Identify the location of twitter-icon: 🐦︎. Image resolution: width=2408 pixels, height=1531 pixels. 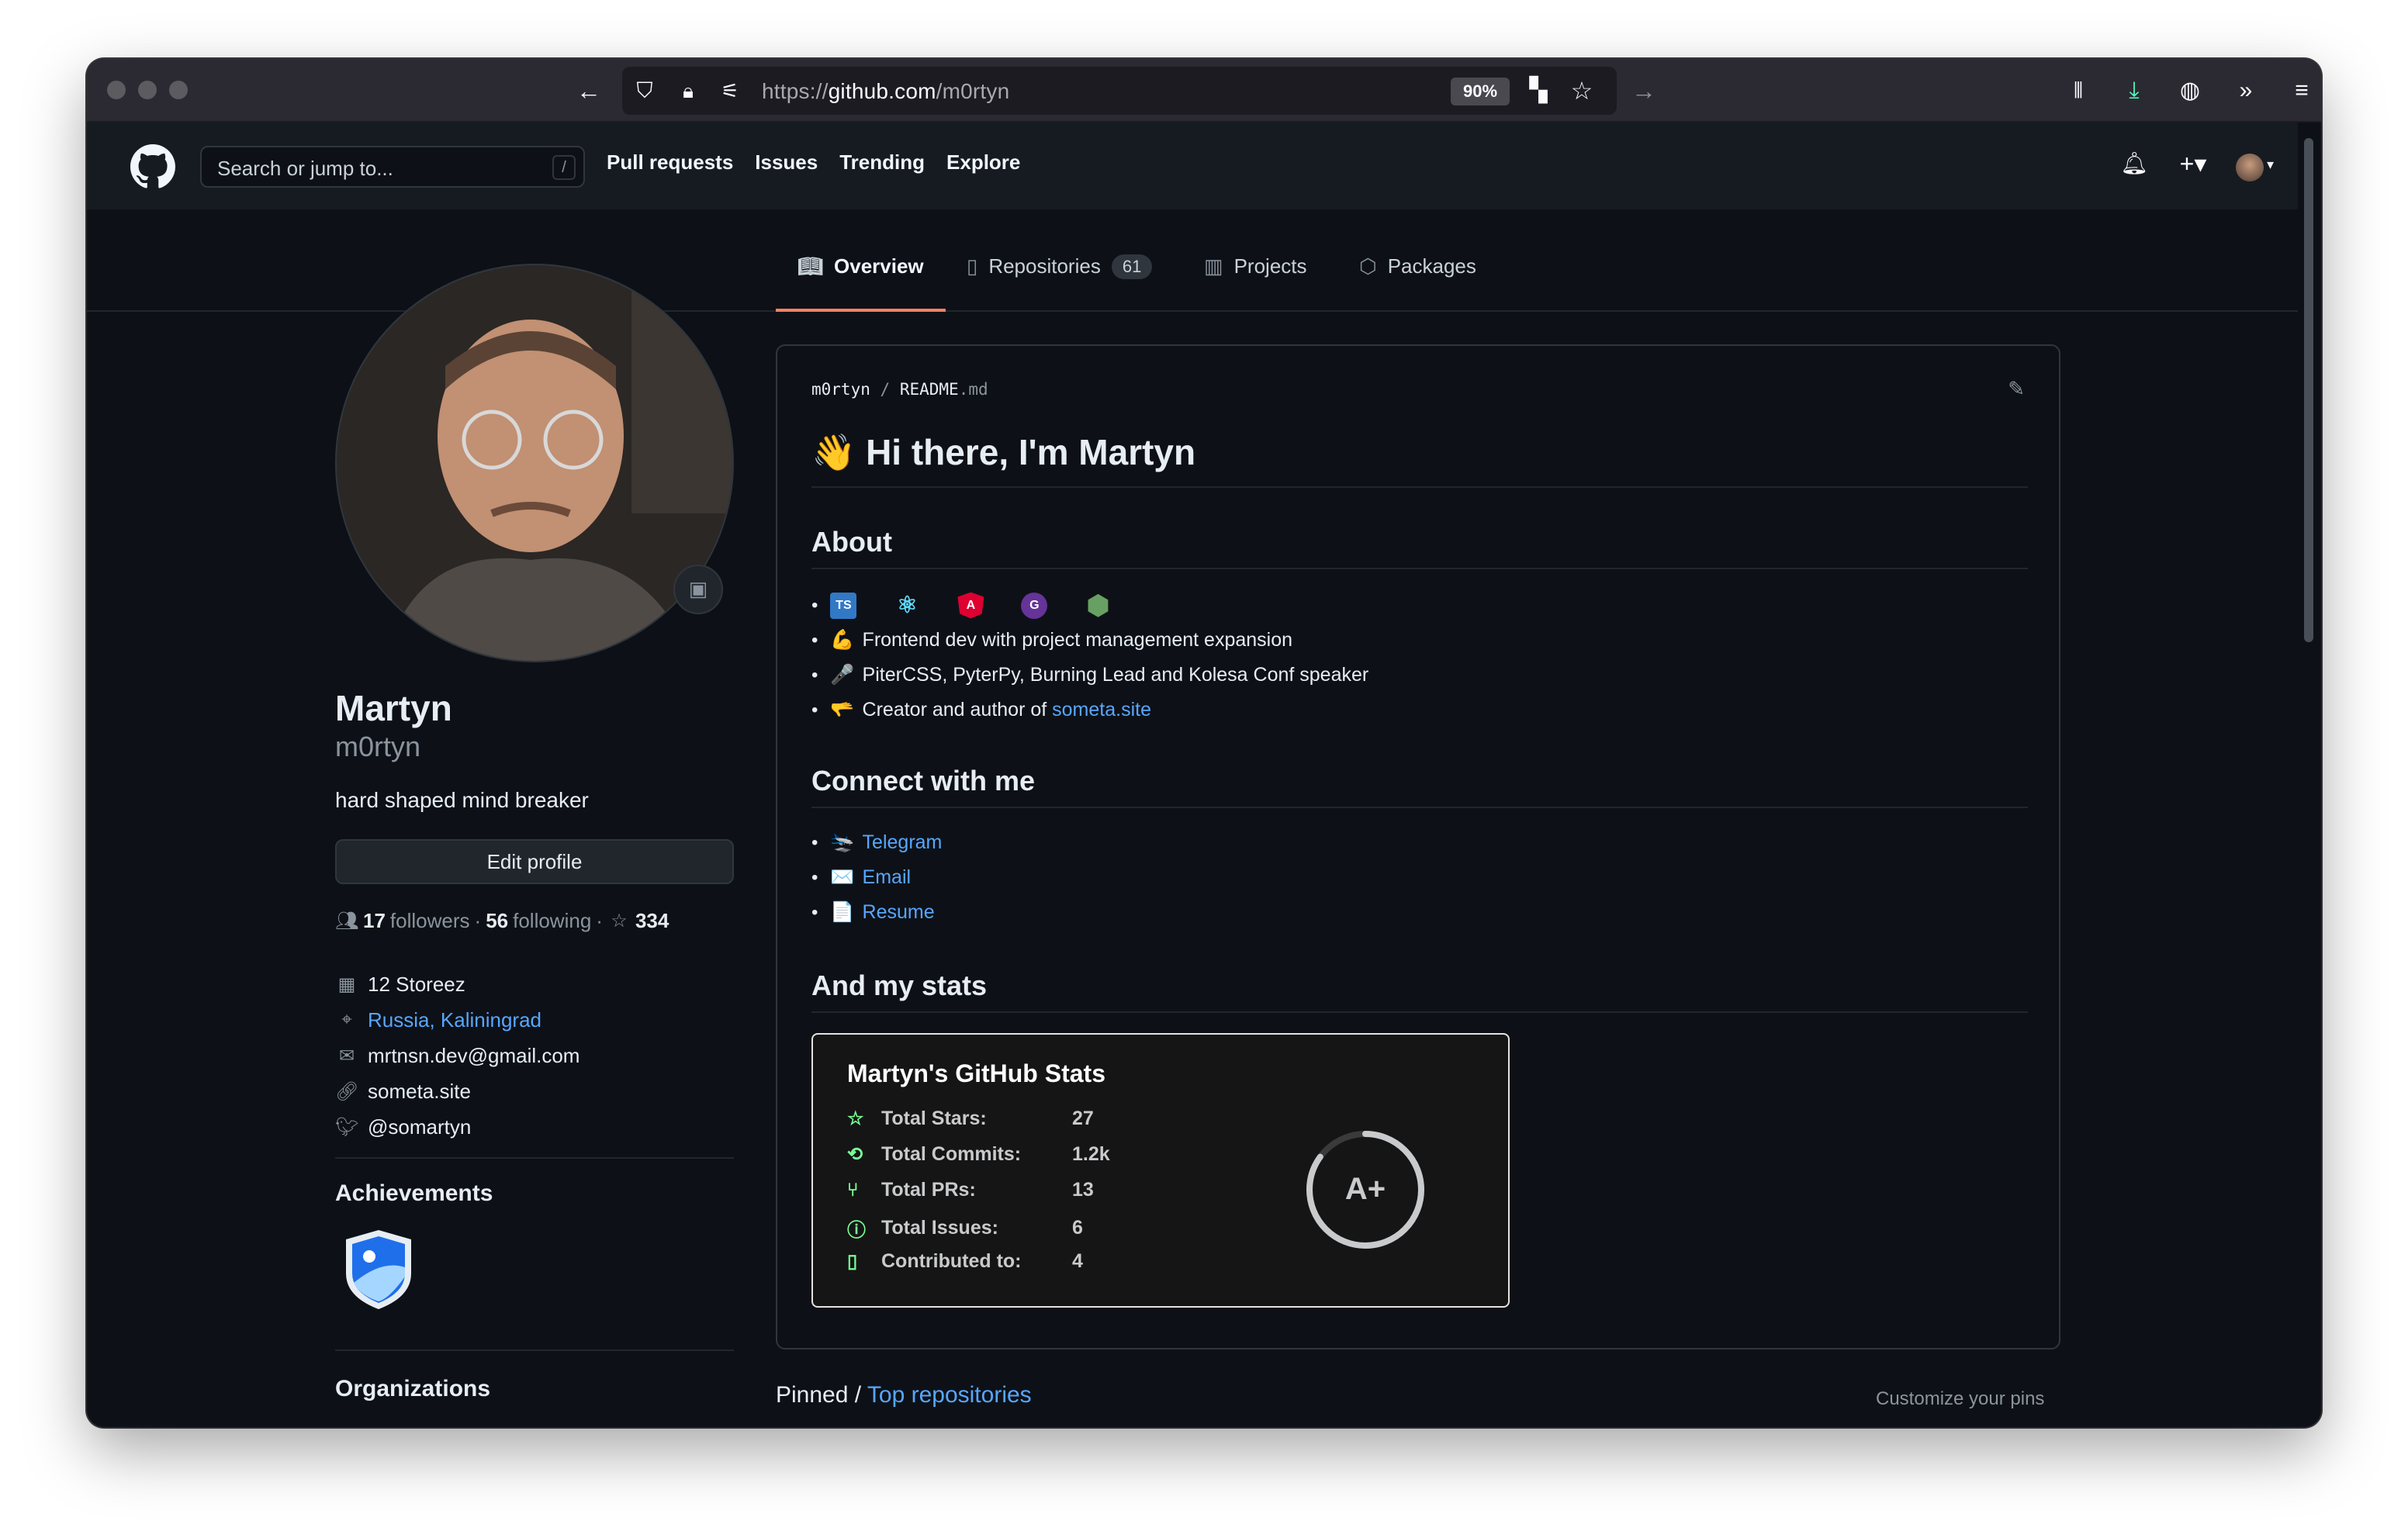
(347, 1127).